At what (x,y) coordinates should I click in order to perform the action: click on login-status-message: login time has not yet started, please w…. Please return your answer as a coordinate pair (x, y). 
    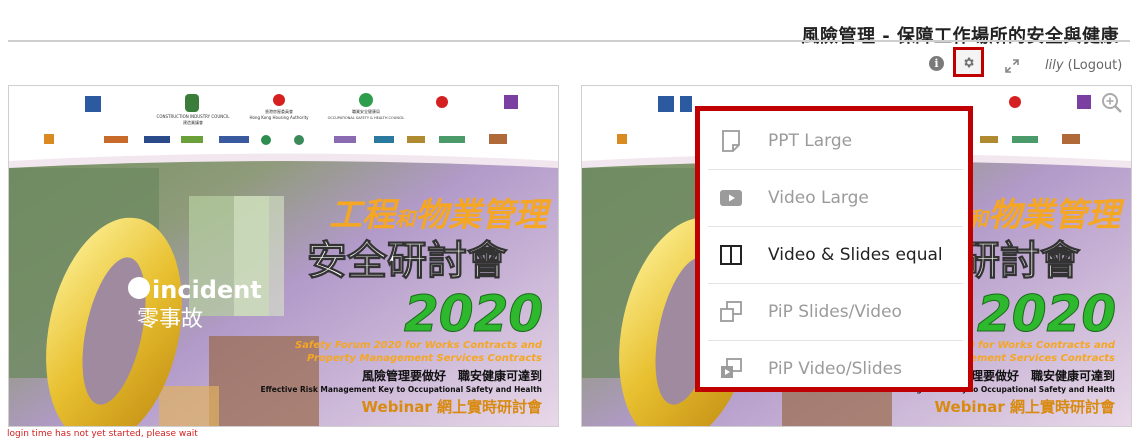
    Looking at the image, I should click on (102, 434).